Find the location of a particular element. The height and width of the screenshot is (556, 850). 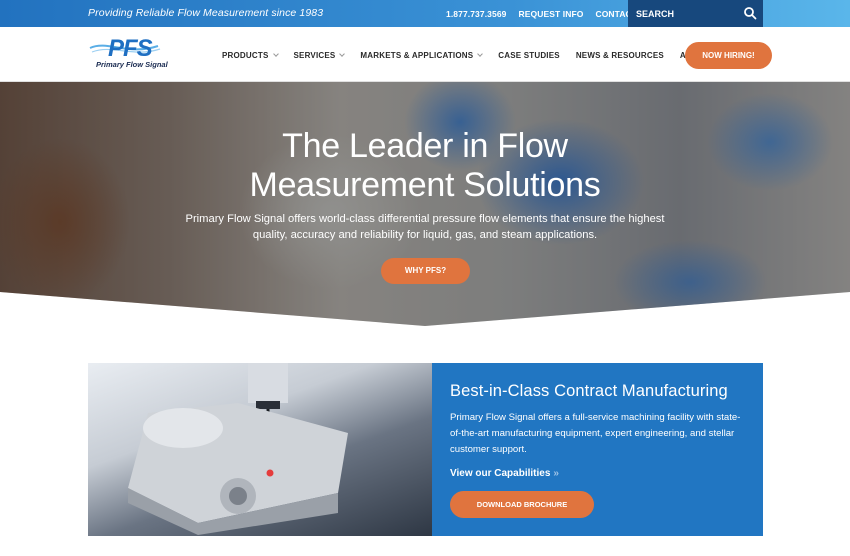

nav-label: SERVICES is located at coordinates (314, 55).